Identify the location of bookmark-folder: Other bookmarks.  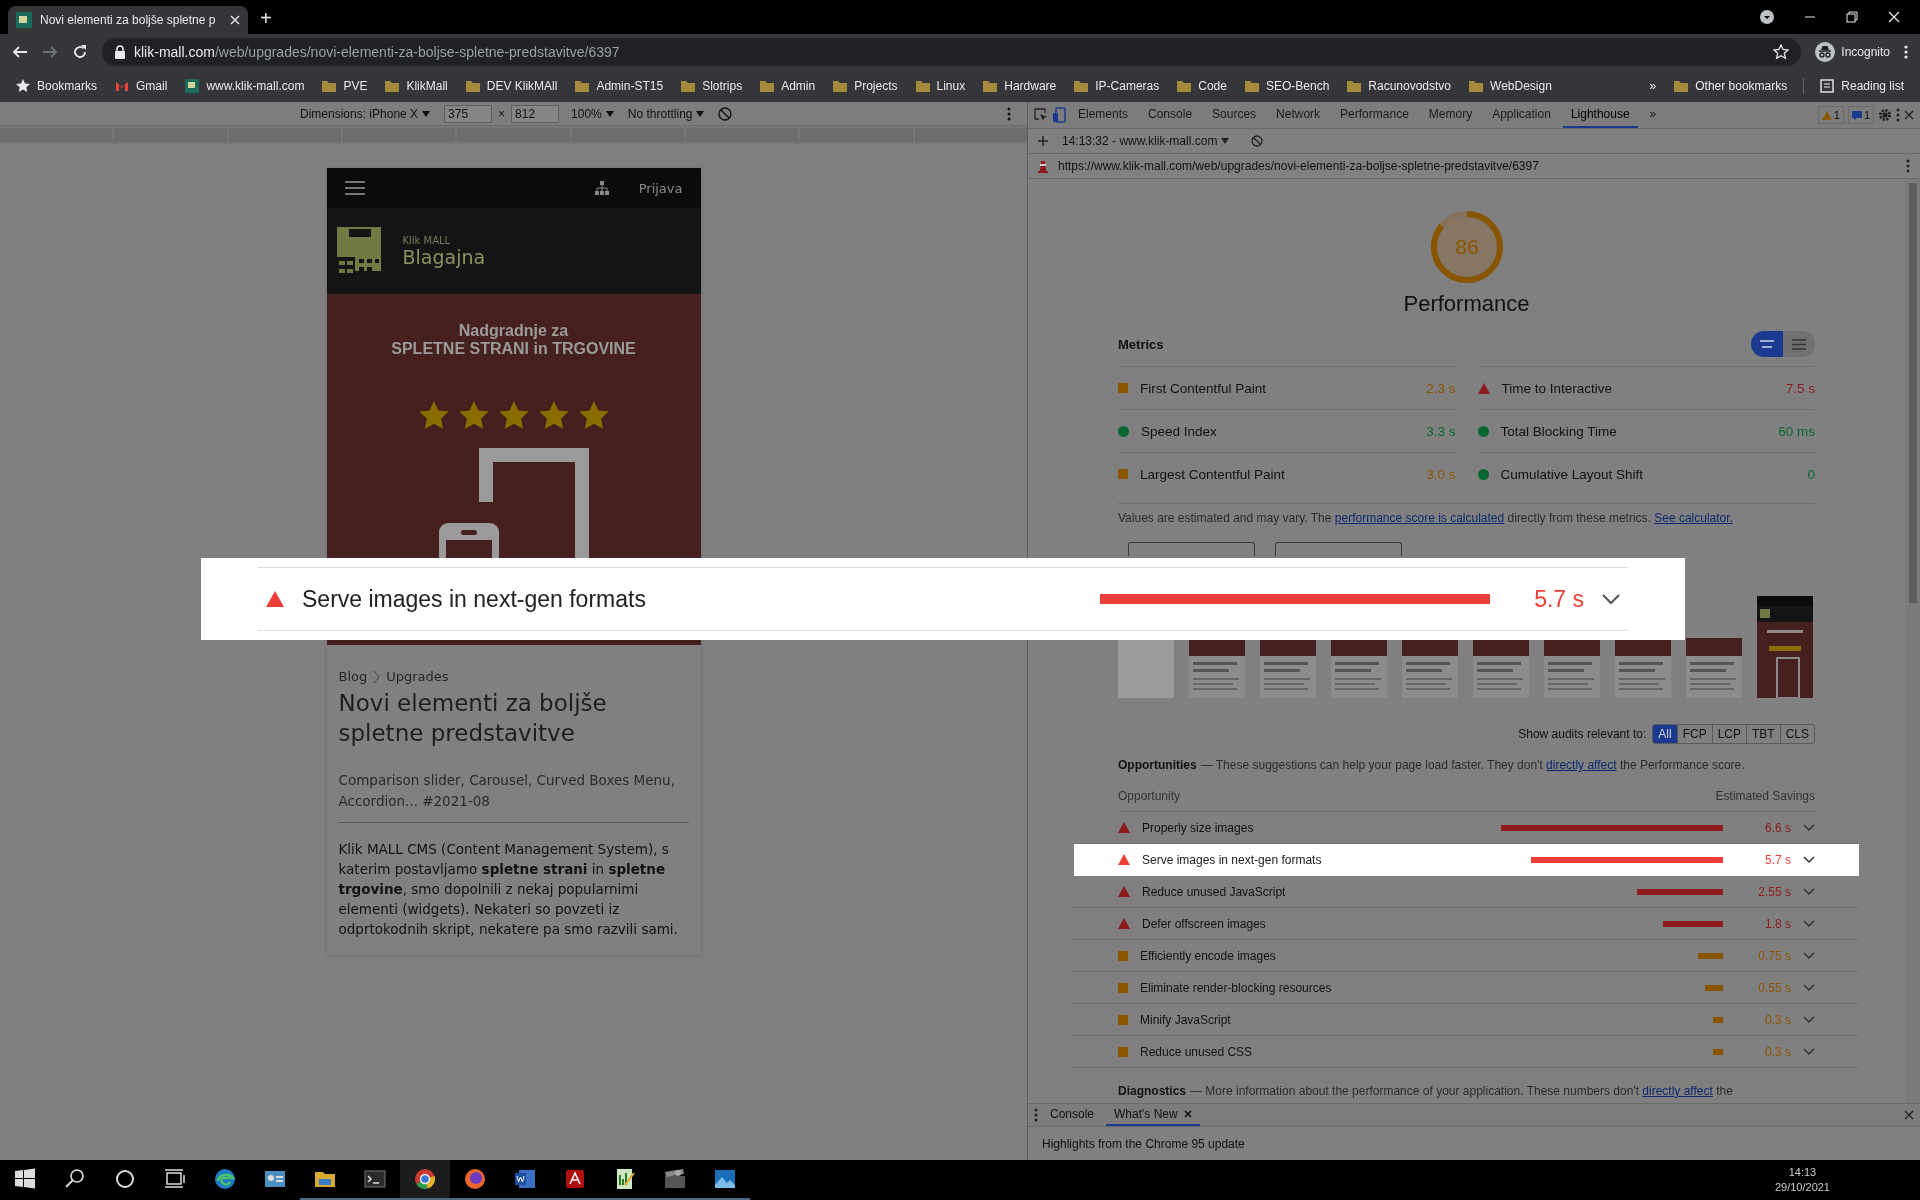
(1731, 86).